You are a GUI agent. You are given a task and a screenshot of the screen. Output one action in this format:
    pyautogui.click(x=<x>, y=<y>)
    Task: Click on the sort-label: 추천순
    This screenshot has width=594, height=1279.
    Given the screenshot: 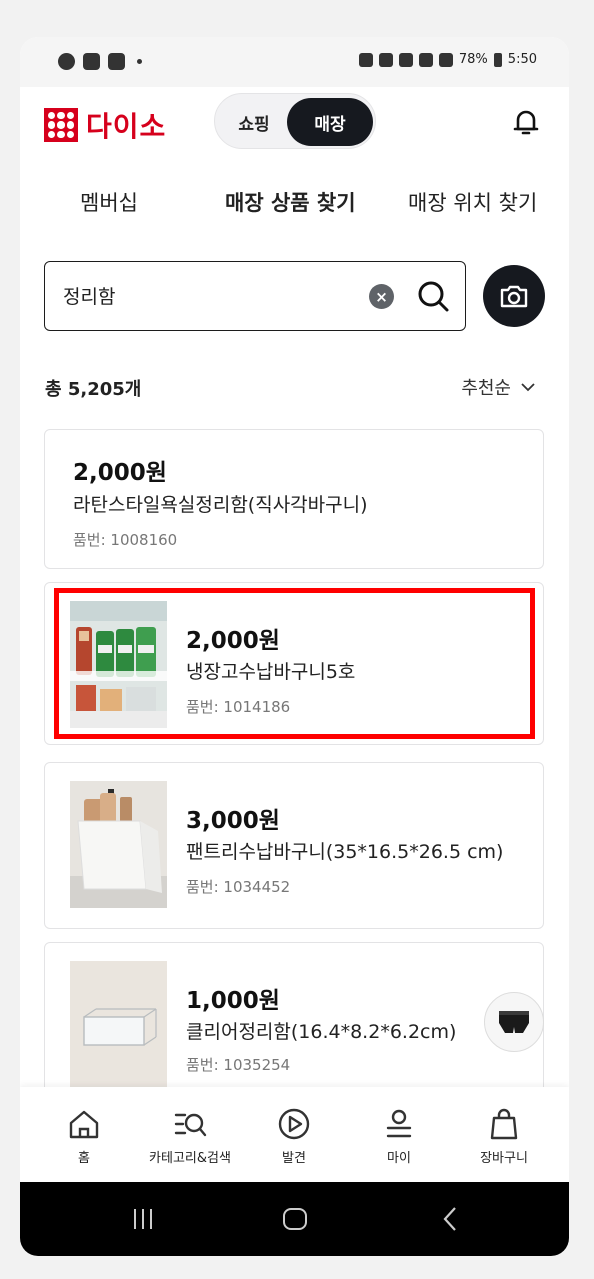 What is the action you would take?
    pyautogui.click(x=486, y=388)
    